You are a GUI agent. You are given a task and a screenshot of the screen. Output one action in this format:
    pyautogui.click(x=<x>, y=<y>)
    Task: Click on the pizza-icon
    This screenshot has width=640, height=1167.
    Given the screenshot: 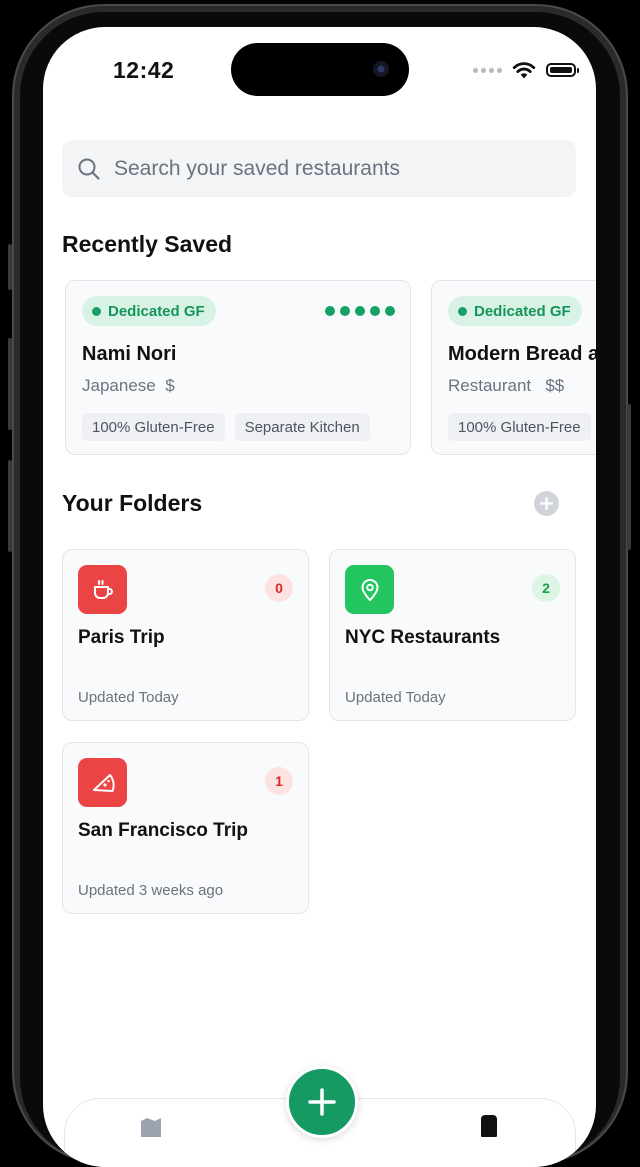 What is the action you would take?
    pyautogui.click(x=103, y=782)
    